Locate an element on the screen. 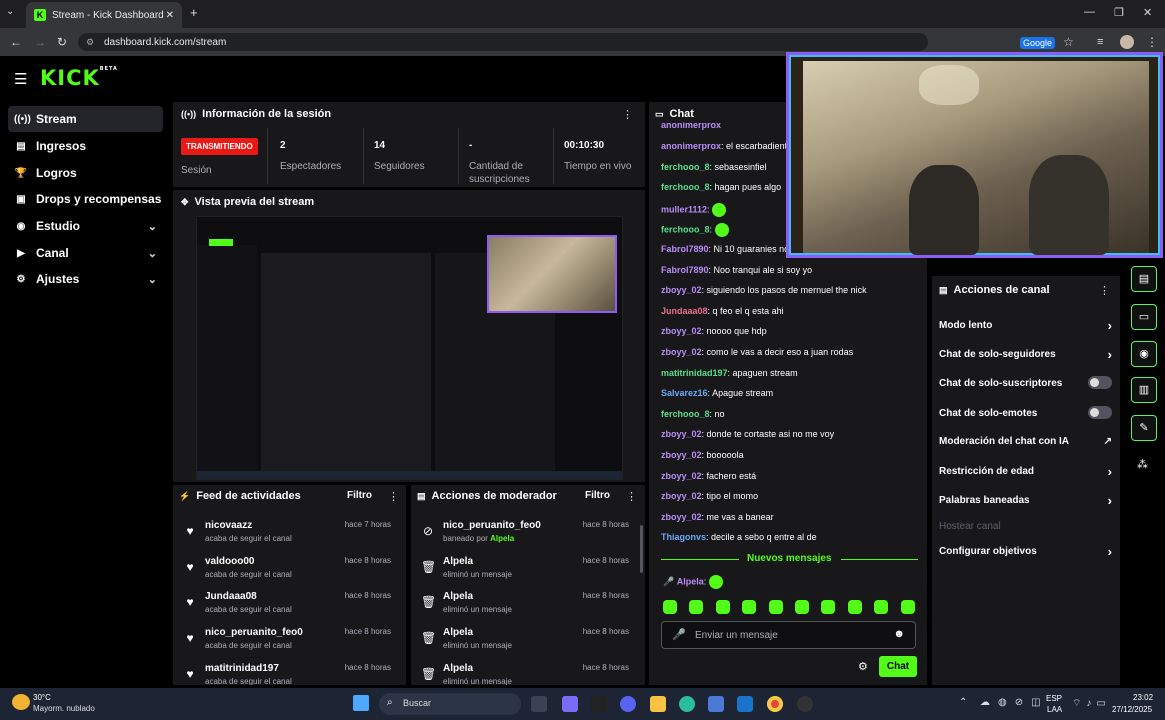 This screenshot has height=720, width=1165. moderator-filter-button: Filtro is located at coordinates (597, 495).